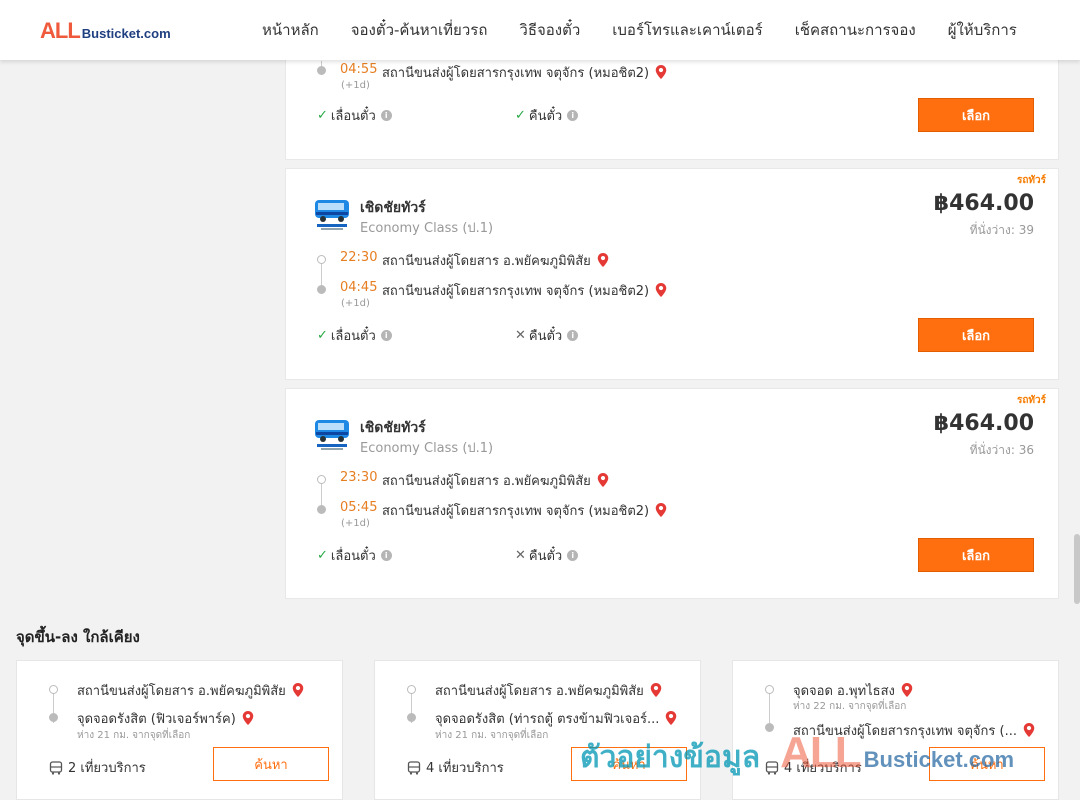  What do you see at coordinates (1001, 450) in the screenshot?
I see `available-seats: ที่นั่งว่าง: 36` at bounding box center [1001, 450].